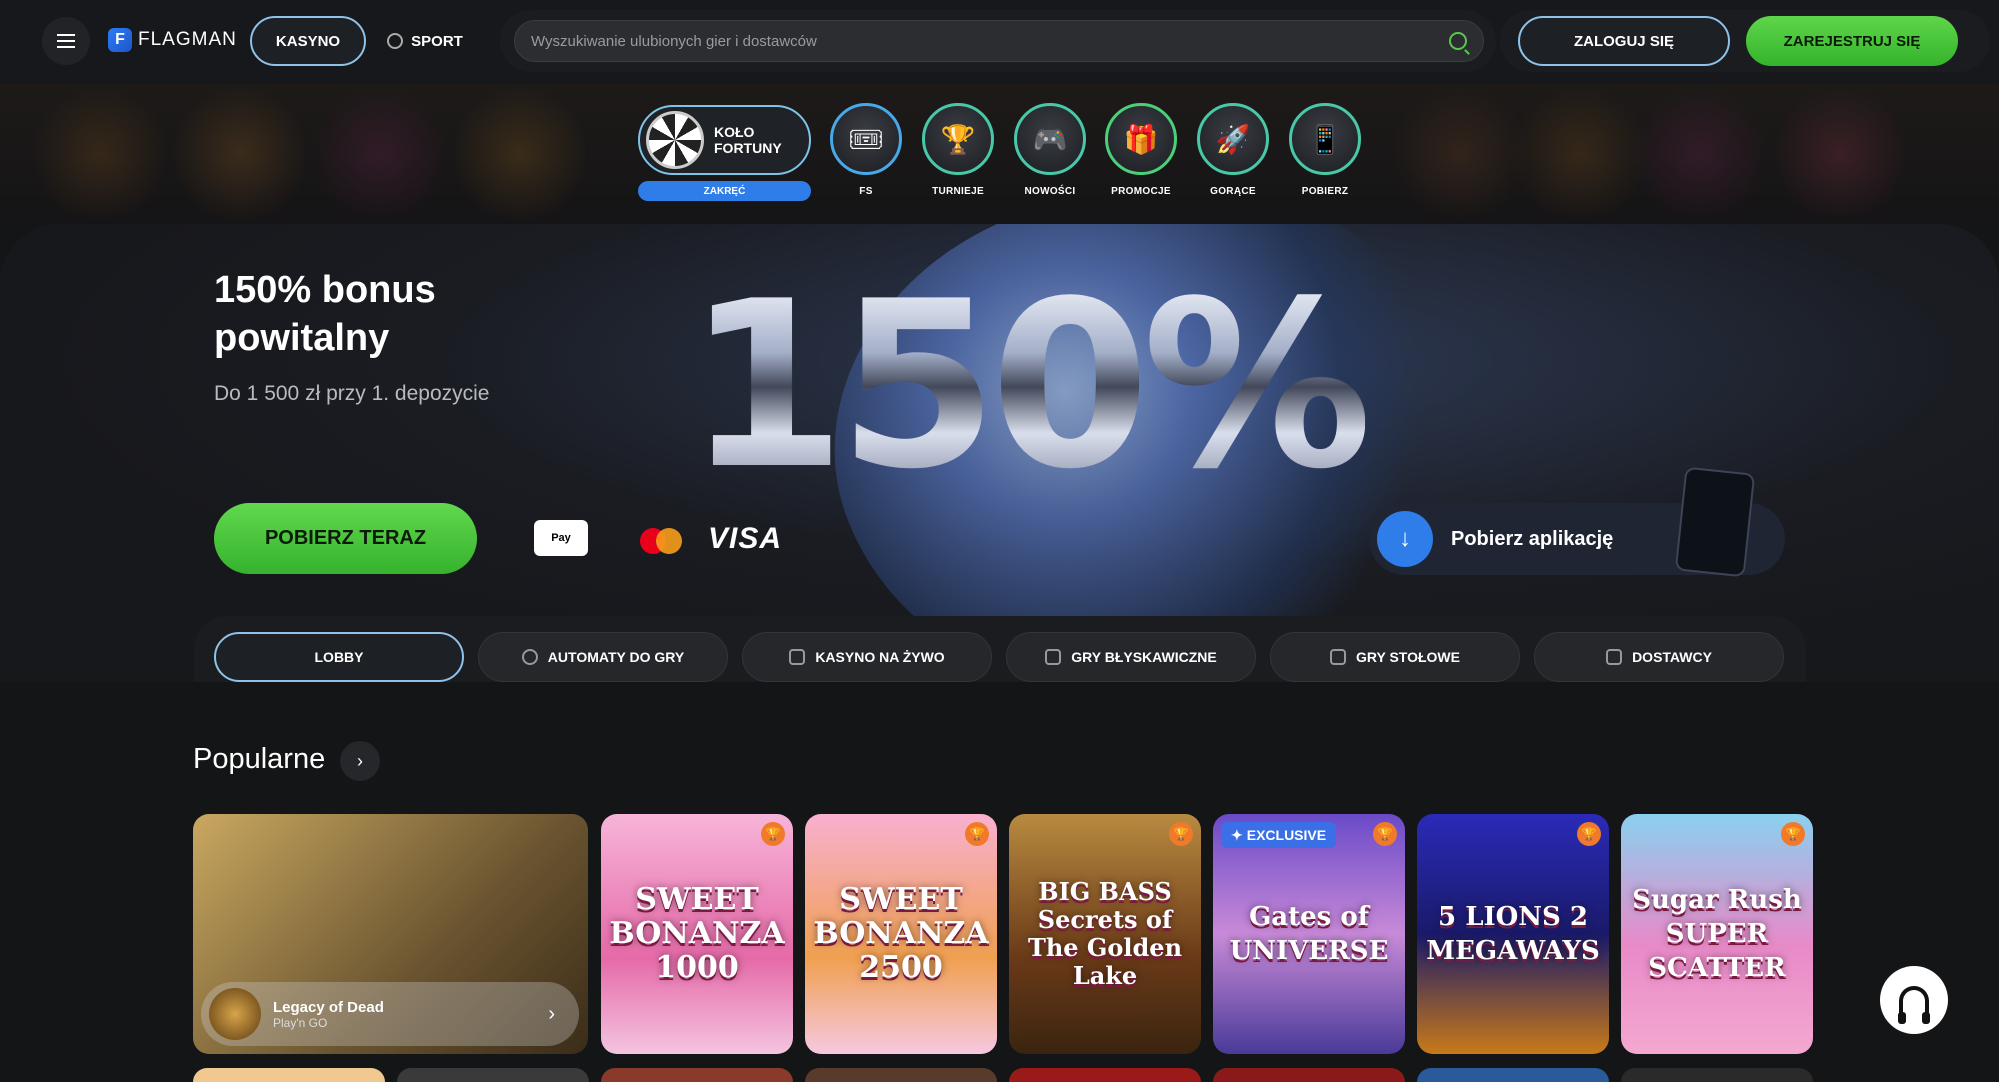 The width and height of the screenshot is (1999, 1082). I want to click on hero-subtitle: Do 1 500 zł przy 1. depozycie, so click(352, 393).